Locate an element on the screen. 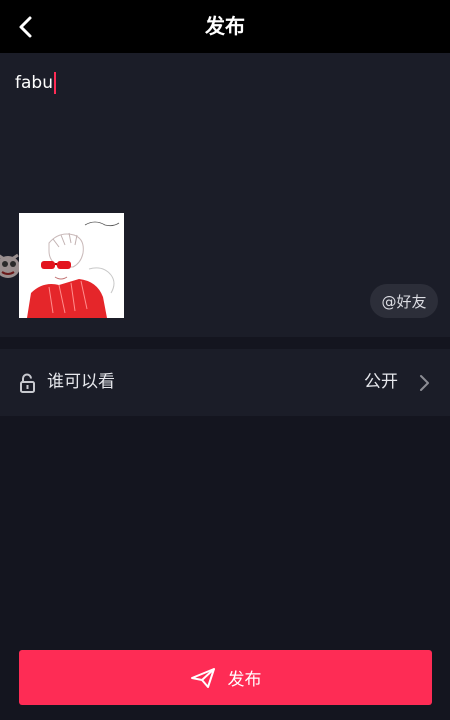 The image size is (450, 720). publish-label: 发布 is located at coordinates (244, 680).